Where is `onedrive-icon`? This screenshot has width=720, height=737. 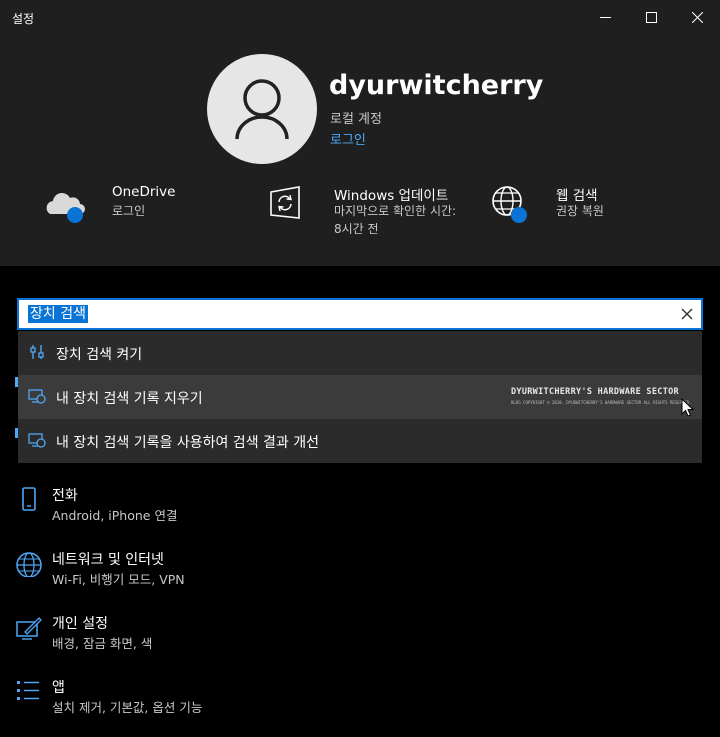
onedrive-icon is located at coordinates (65, 208).